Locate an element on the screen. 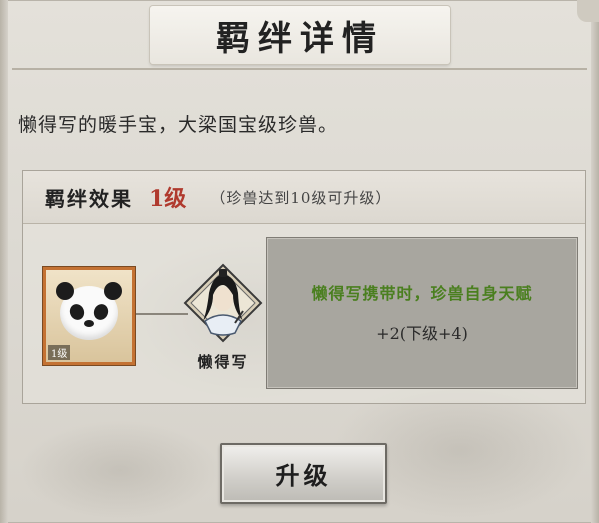 The height and width of the screenshot is (523, 599). frame-right-edge is located at coordinates (595, 261).